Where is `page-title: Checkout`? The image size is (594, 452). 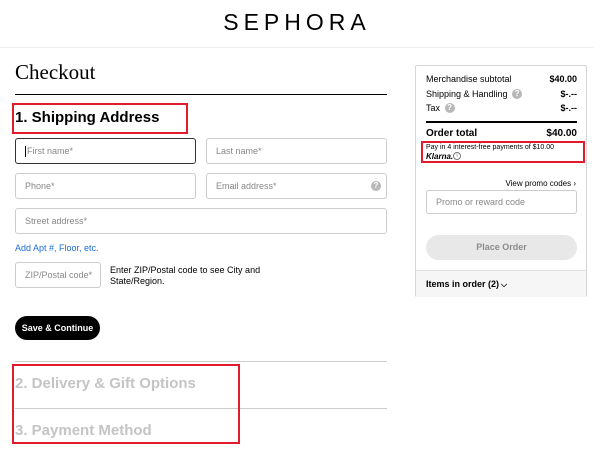
page-title: Checkout is located at coordinates (55, 72).